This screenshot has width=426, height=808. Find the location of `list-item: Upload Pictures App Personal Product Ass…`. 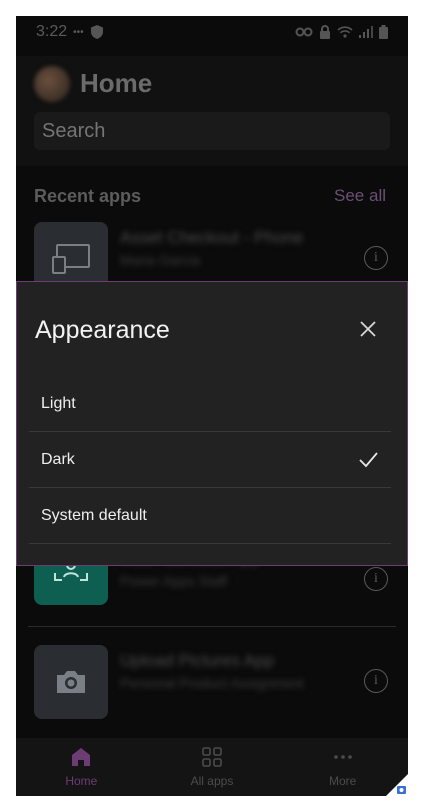

list-item: Upload Pictures App Personal Product Ass… is located at coordinates (212, 683).